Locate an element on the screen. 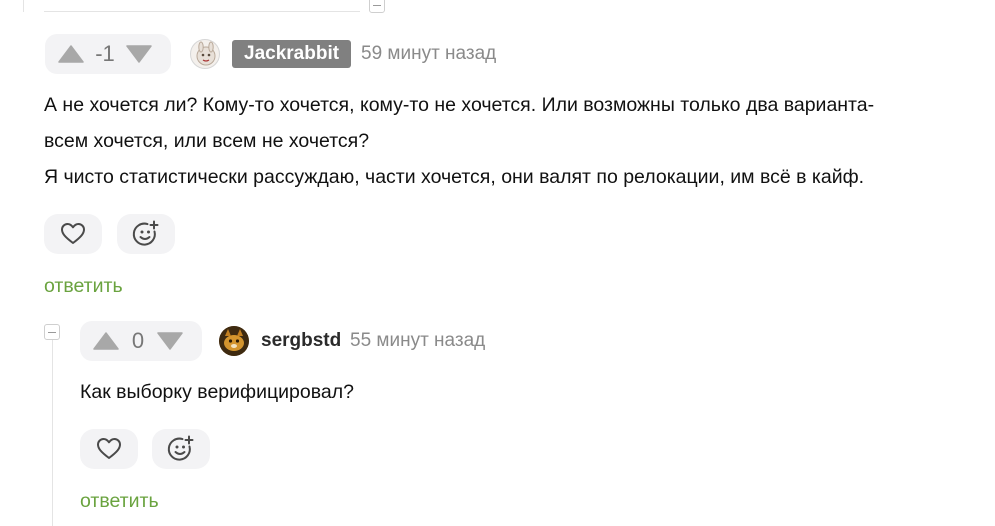 Image resolution: width=995 pixels, height=526 pixels. comment-time: 55 минут назад is located at coordinates (417, 341).